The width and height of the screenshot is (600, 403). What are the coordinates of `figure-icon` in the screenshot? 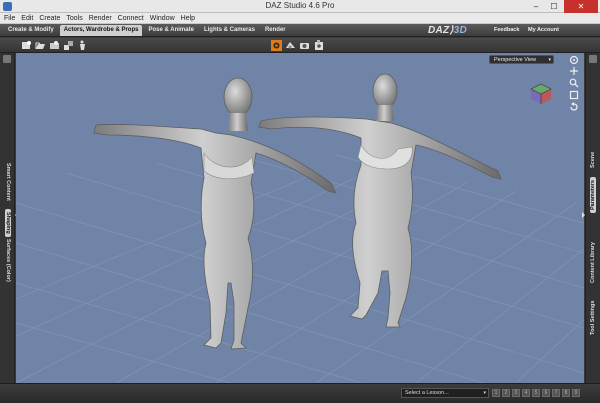 It's located at (82, 45).